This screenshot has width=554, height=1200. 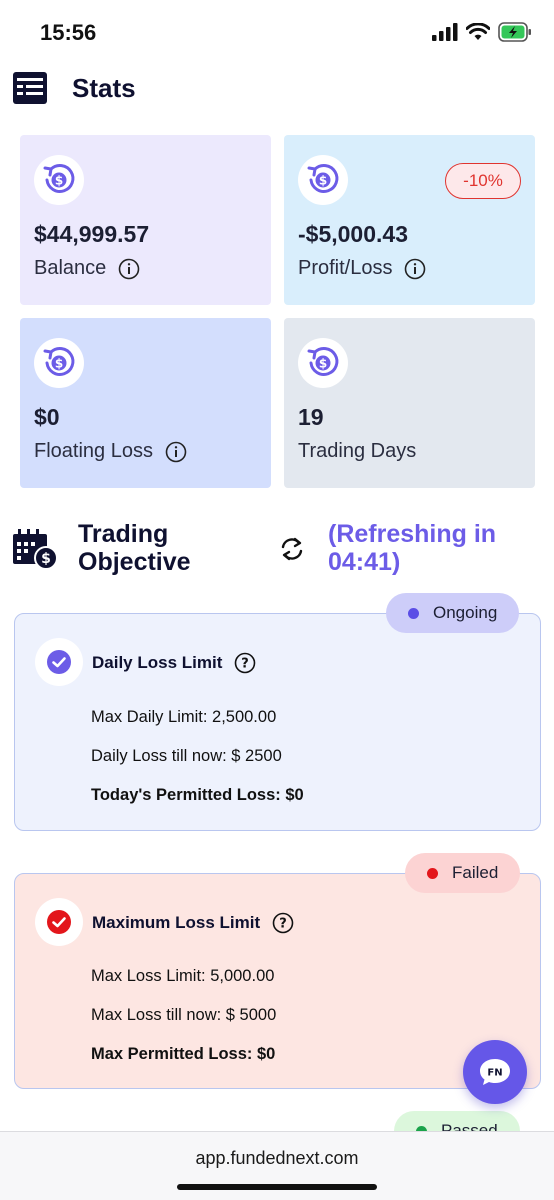 What do you see at coordinates (145, 220) in the screenshot?
I see `balance-card: $ $44,999.57 Balance` at bounding box center [145, 220].